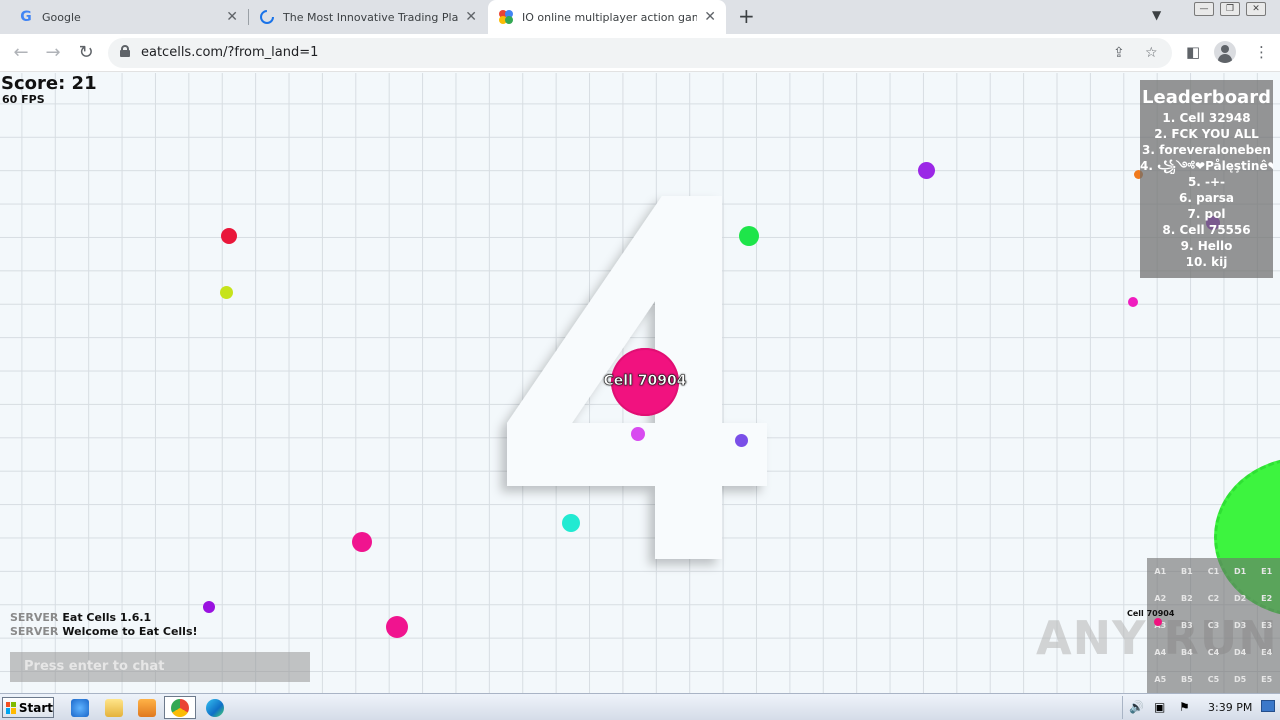 Image resolution: width=1280 pixels, height=720 pixels. What do you see at coordinates (1160, 598) in the screenshot?
I see `minimap-cell: A2` at bounding box center [1160, 598].